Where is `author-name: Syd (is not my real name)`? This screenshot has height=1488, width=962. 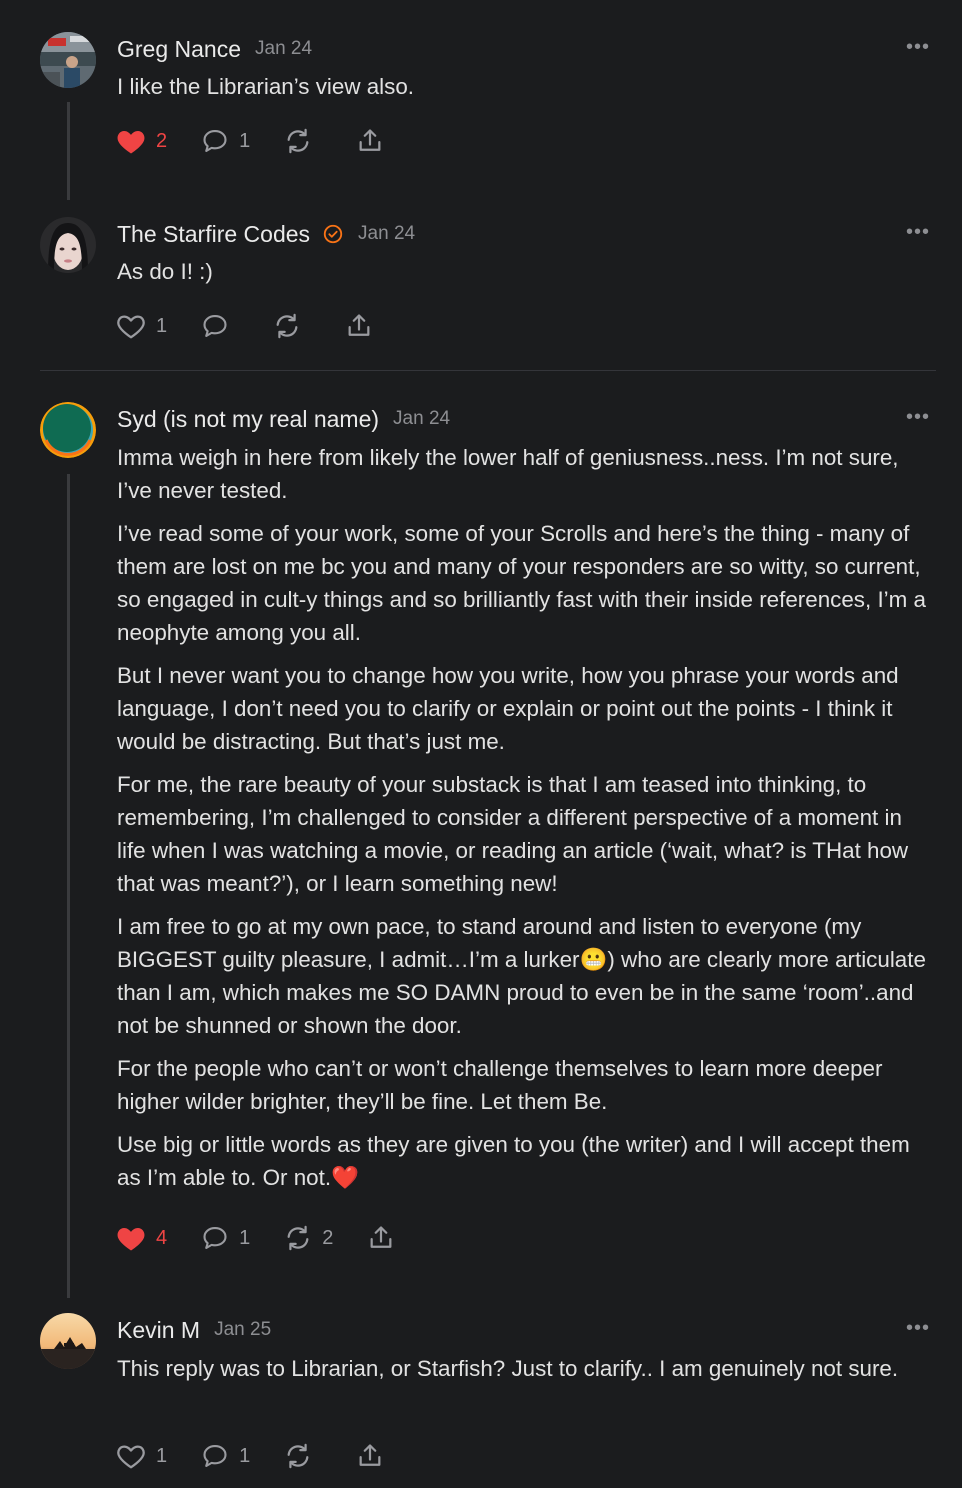
author-name: Syd (is not my real name) is located at coordinates (248, 419).